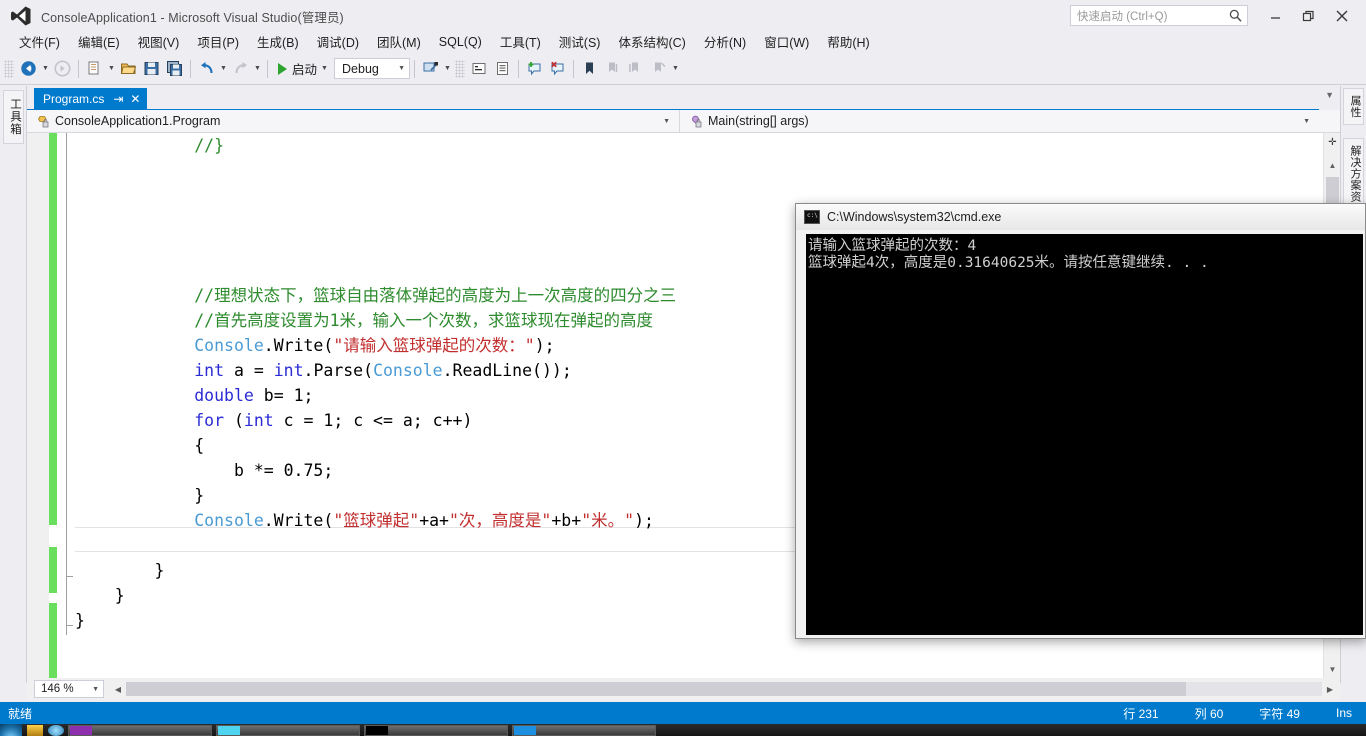 The height and width of the screenshot is (736, 1366). What do you see at coordinates (1080, 217) in the screenshot?
I see `console-title-bar: c:\ C:\Windows\system32\cmd.exe` at bounding box center [1080, 217].